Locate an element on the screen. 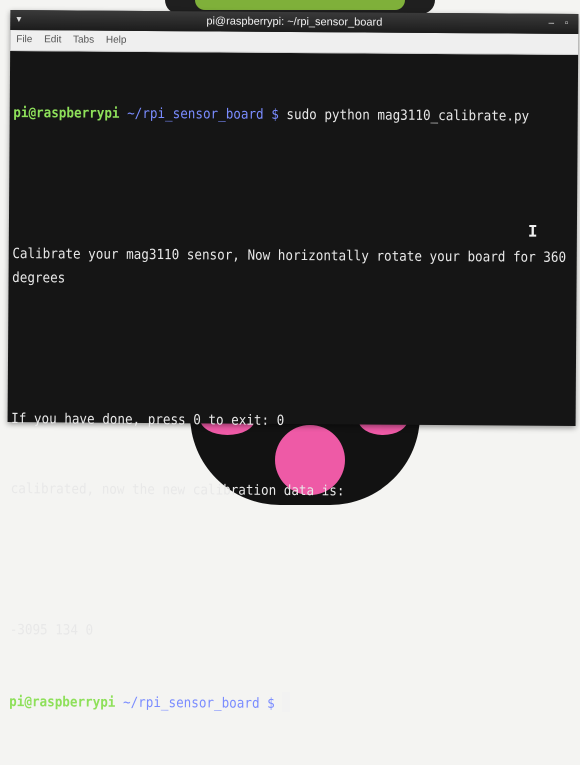  command-text: sudo python mag3110_calibrate.py is located at coordinates (408, 115).